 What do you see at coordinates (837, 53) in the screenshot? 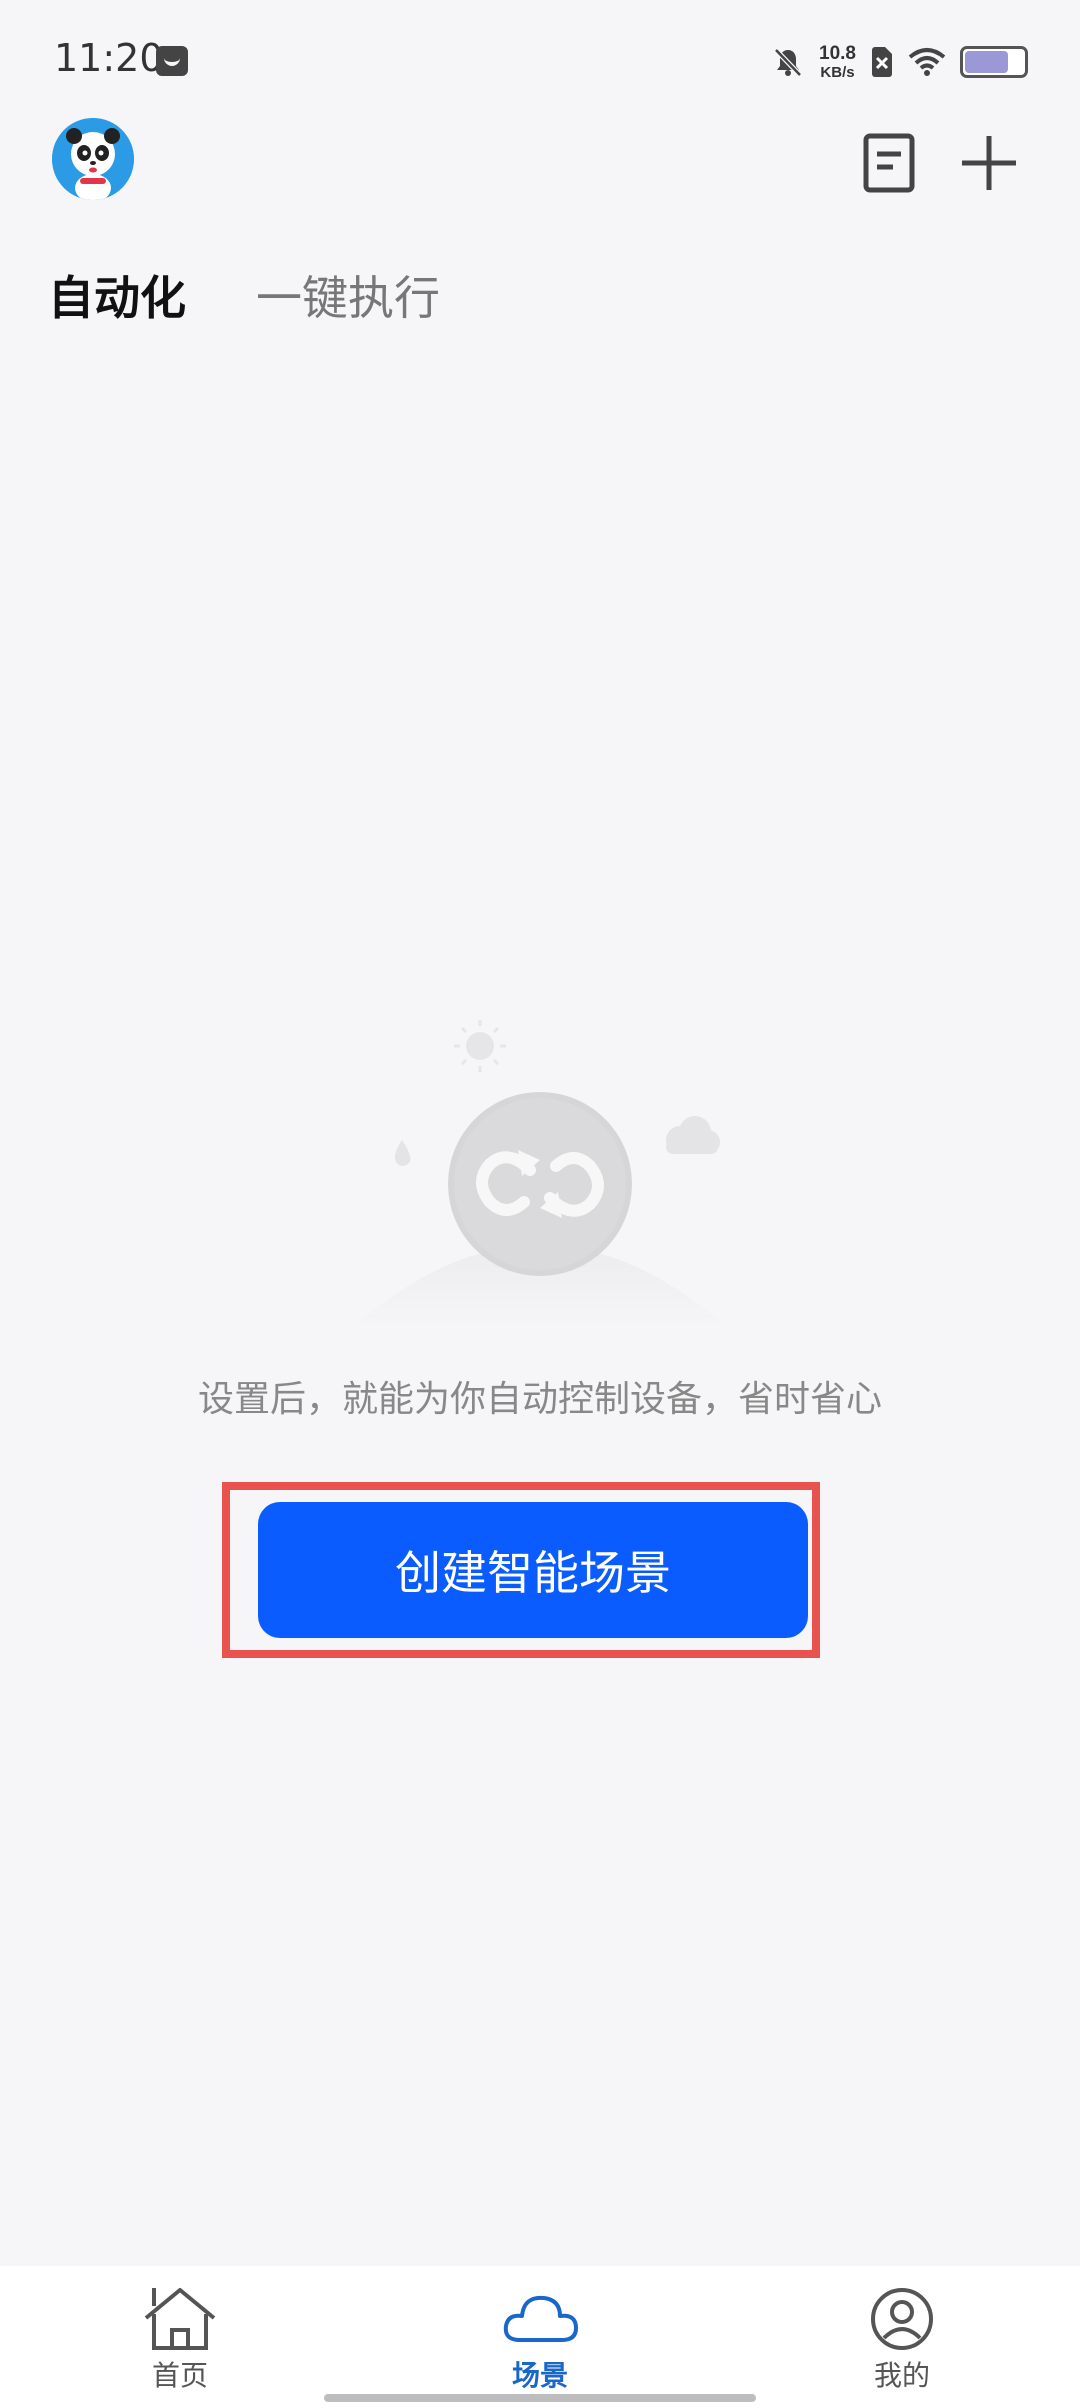
I see `network-speed-value: 10.8` at bounding box center [837, 53].